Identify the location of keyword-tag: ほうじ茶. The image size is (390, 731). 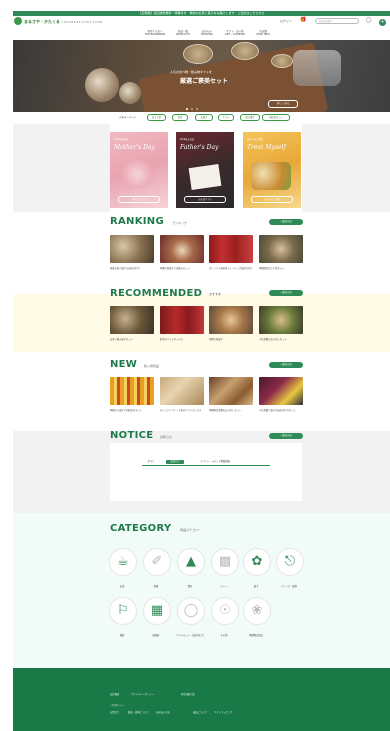
(156, 117).